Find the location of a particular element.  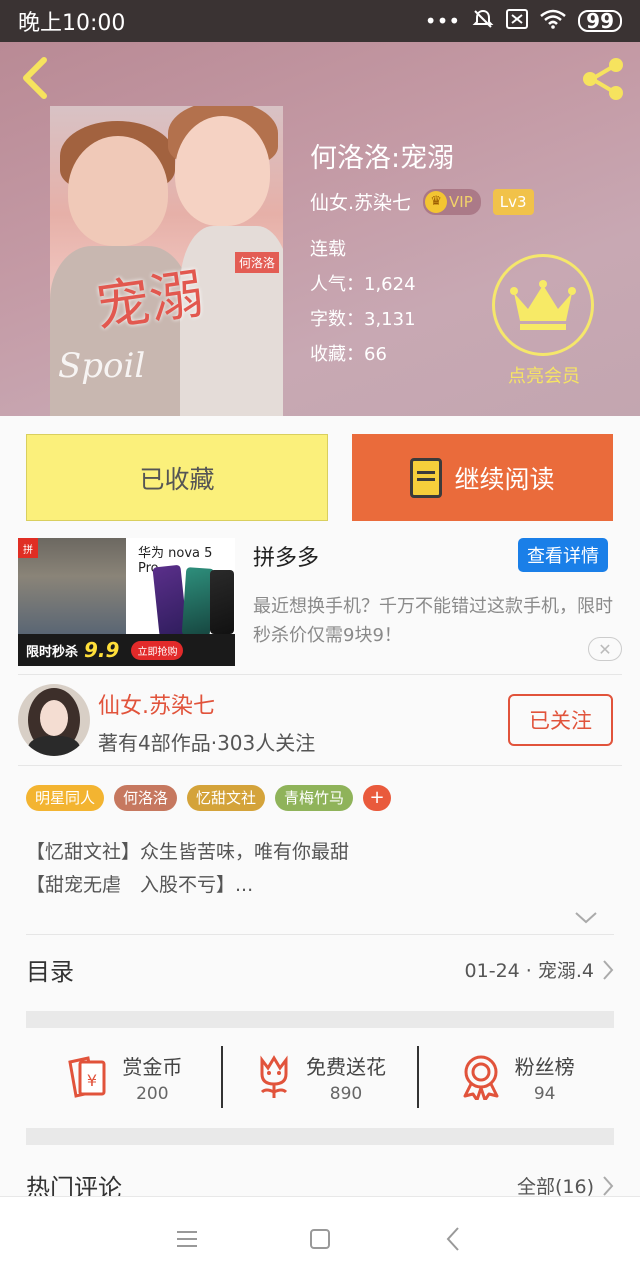

author-row: 仙女.苏染七 ♛ VIP Lv3 is located at coordinates (422, 201).